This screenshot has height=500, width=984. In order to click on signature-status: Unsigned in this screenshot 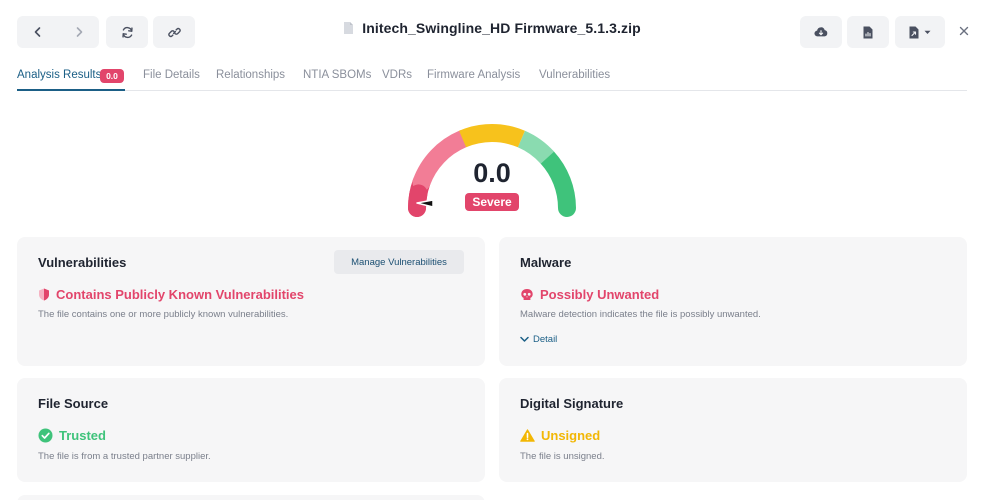, I will do `click(560, 435)`.